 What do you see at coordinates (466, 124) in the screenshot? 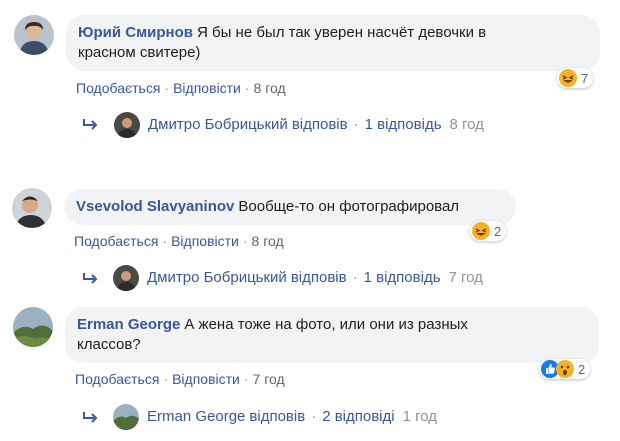
I see `reply-time: 8 год` at bounding box center [466, 124].